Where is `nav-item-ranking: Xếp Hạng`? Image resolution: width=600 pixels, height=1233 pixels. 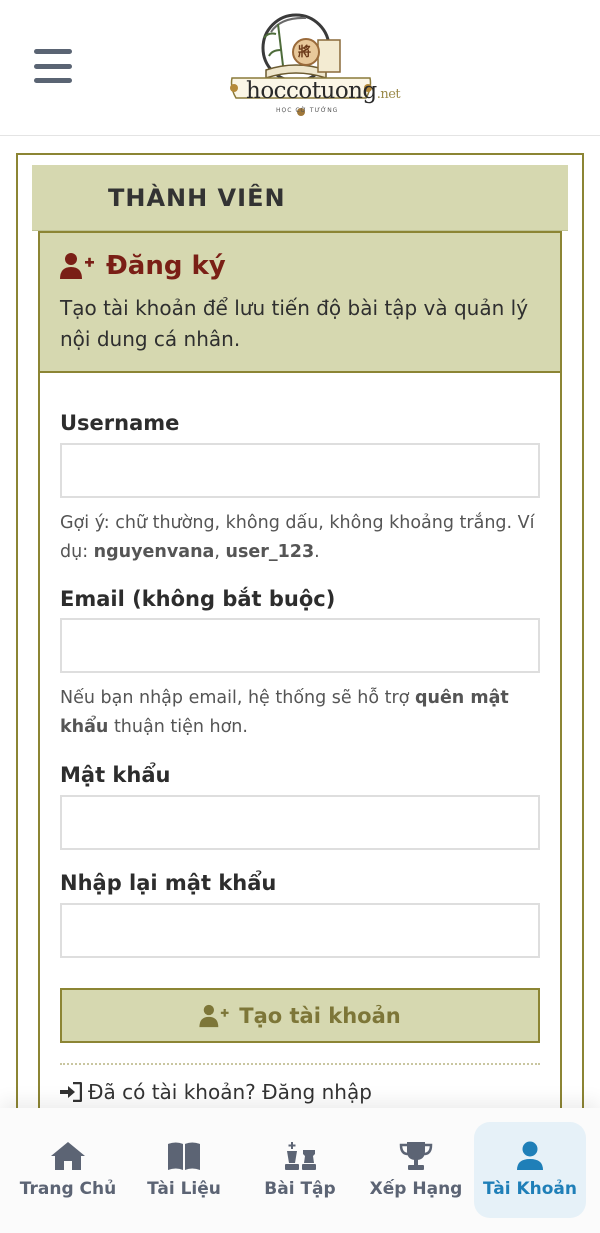
nav-item-ranking: Xếp Hạng is located at coordinates (416, 1170).